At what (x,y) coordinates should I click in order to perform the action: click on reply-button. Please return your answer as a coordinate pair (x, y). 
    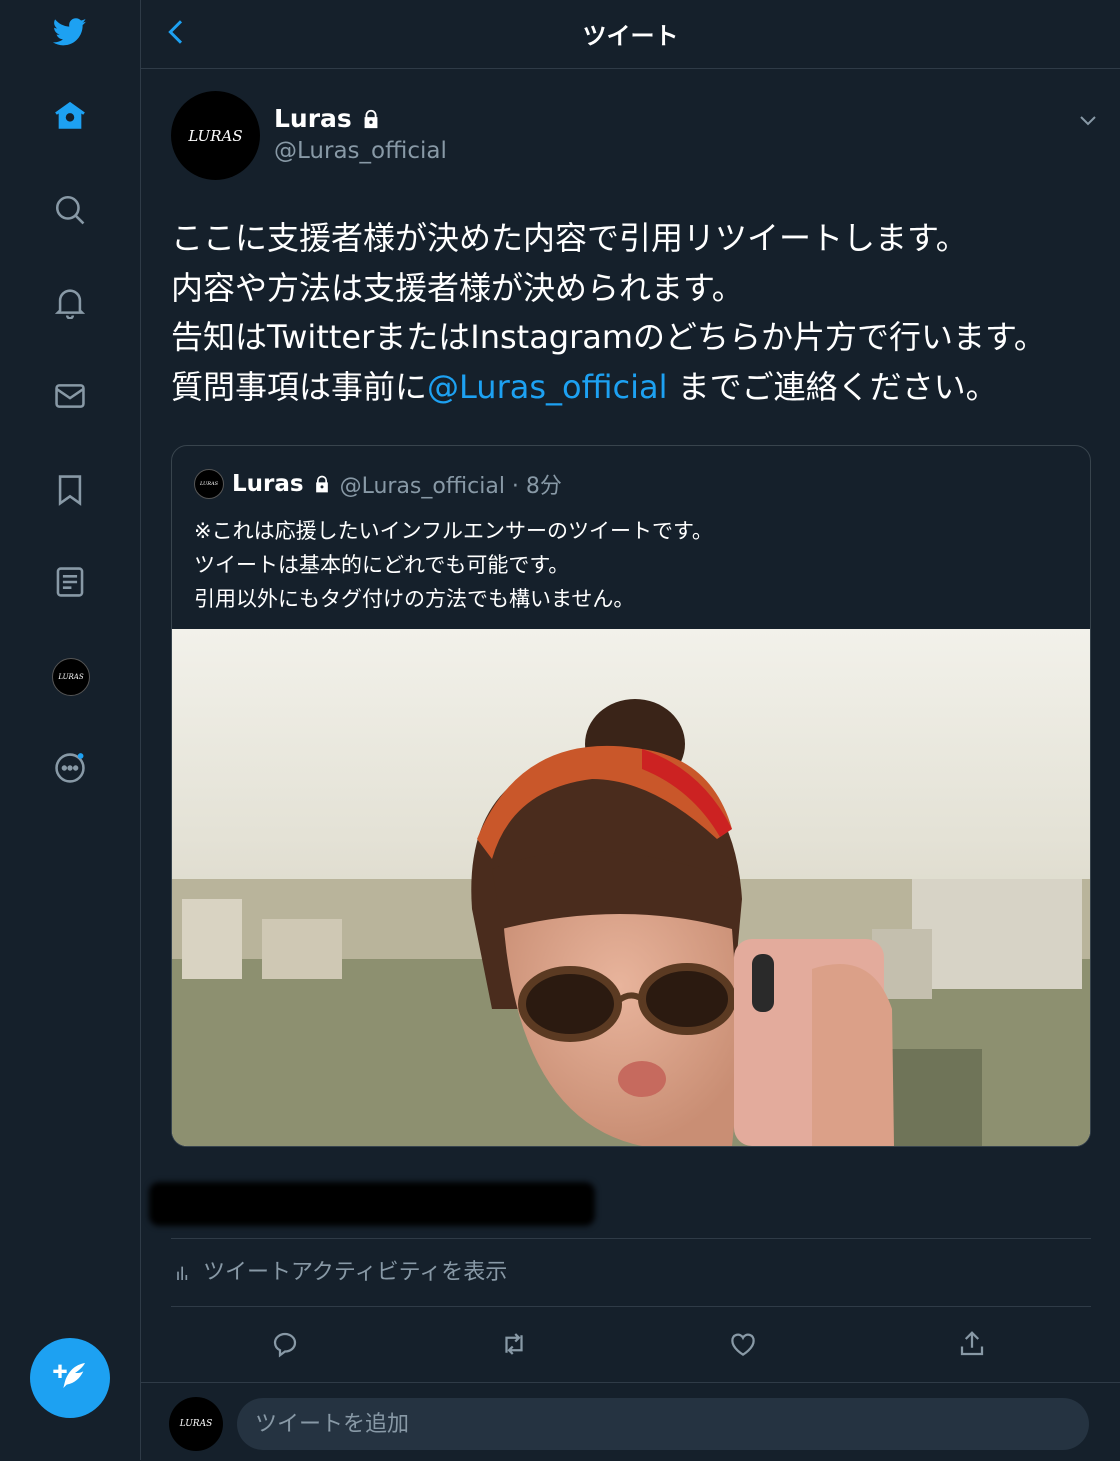
    Looking at the image, I should click on (285, 1344).